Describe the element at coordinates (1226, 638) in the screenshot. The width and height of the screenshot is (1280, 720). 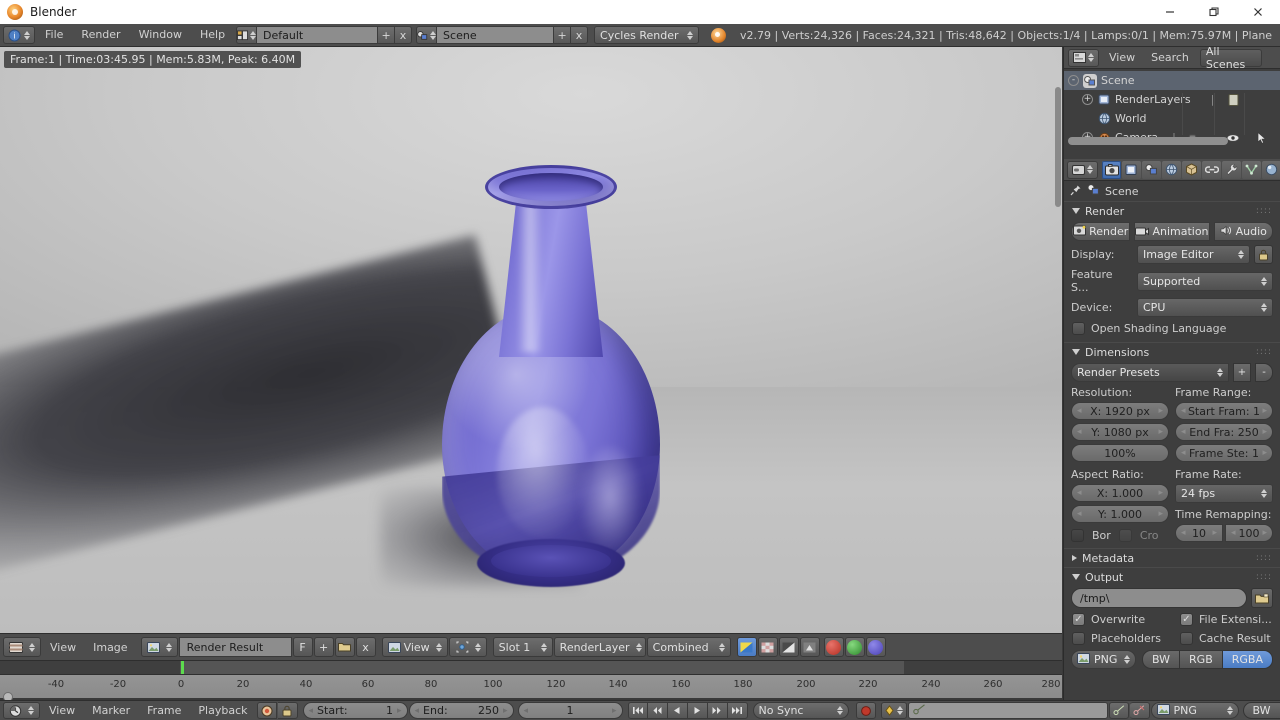
I see `cache-result-row: Cache Result` at that location.